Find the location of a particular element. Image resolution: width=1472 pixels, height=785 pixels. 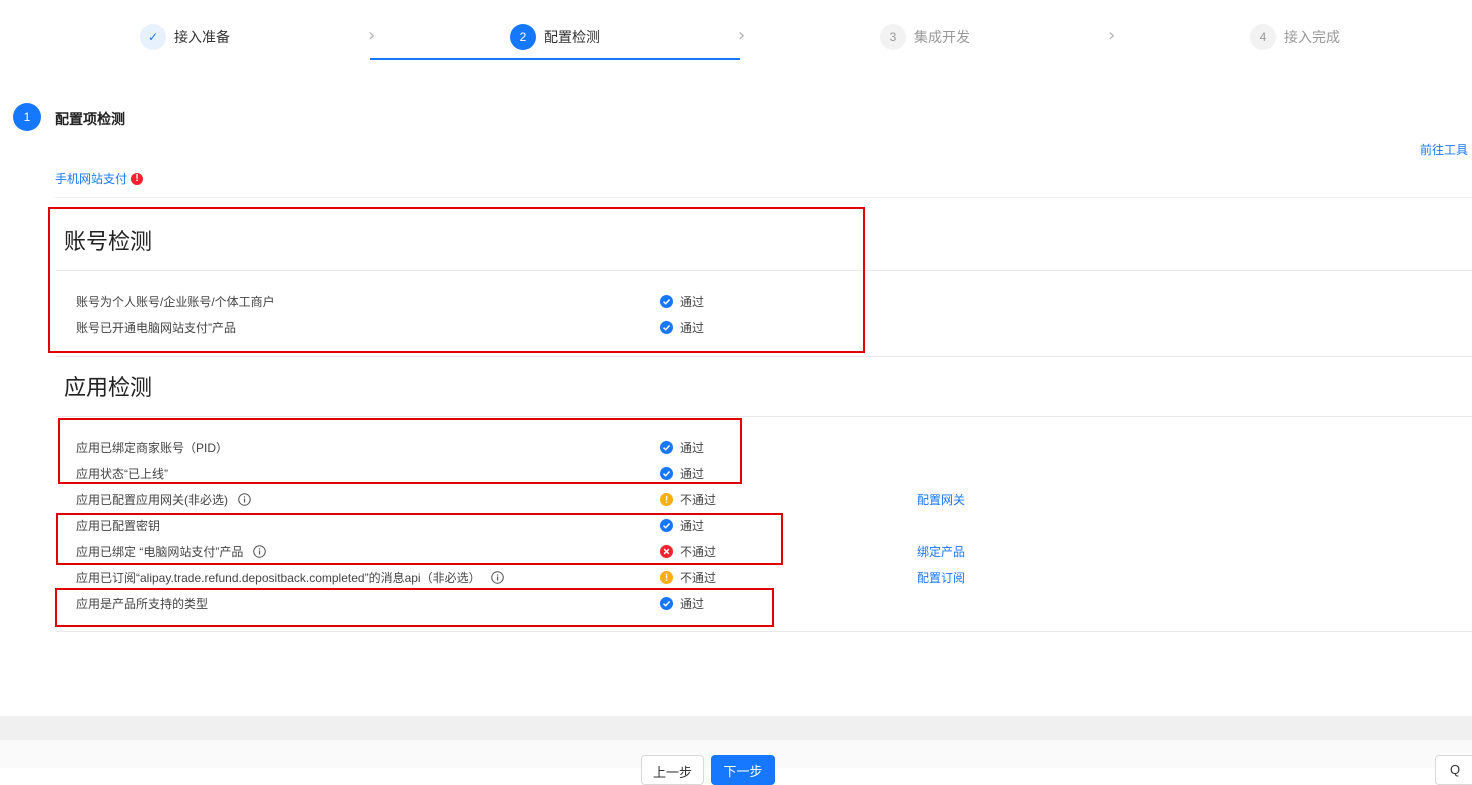

step-label: 配置检测 is located at coordinates (572, 37).